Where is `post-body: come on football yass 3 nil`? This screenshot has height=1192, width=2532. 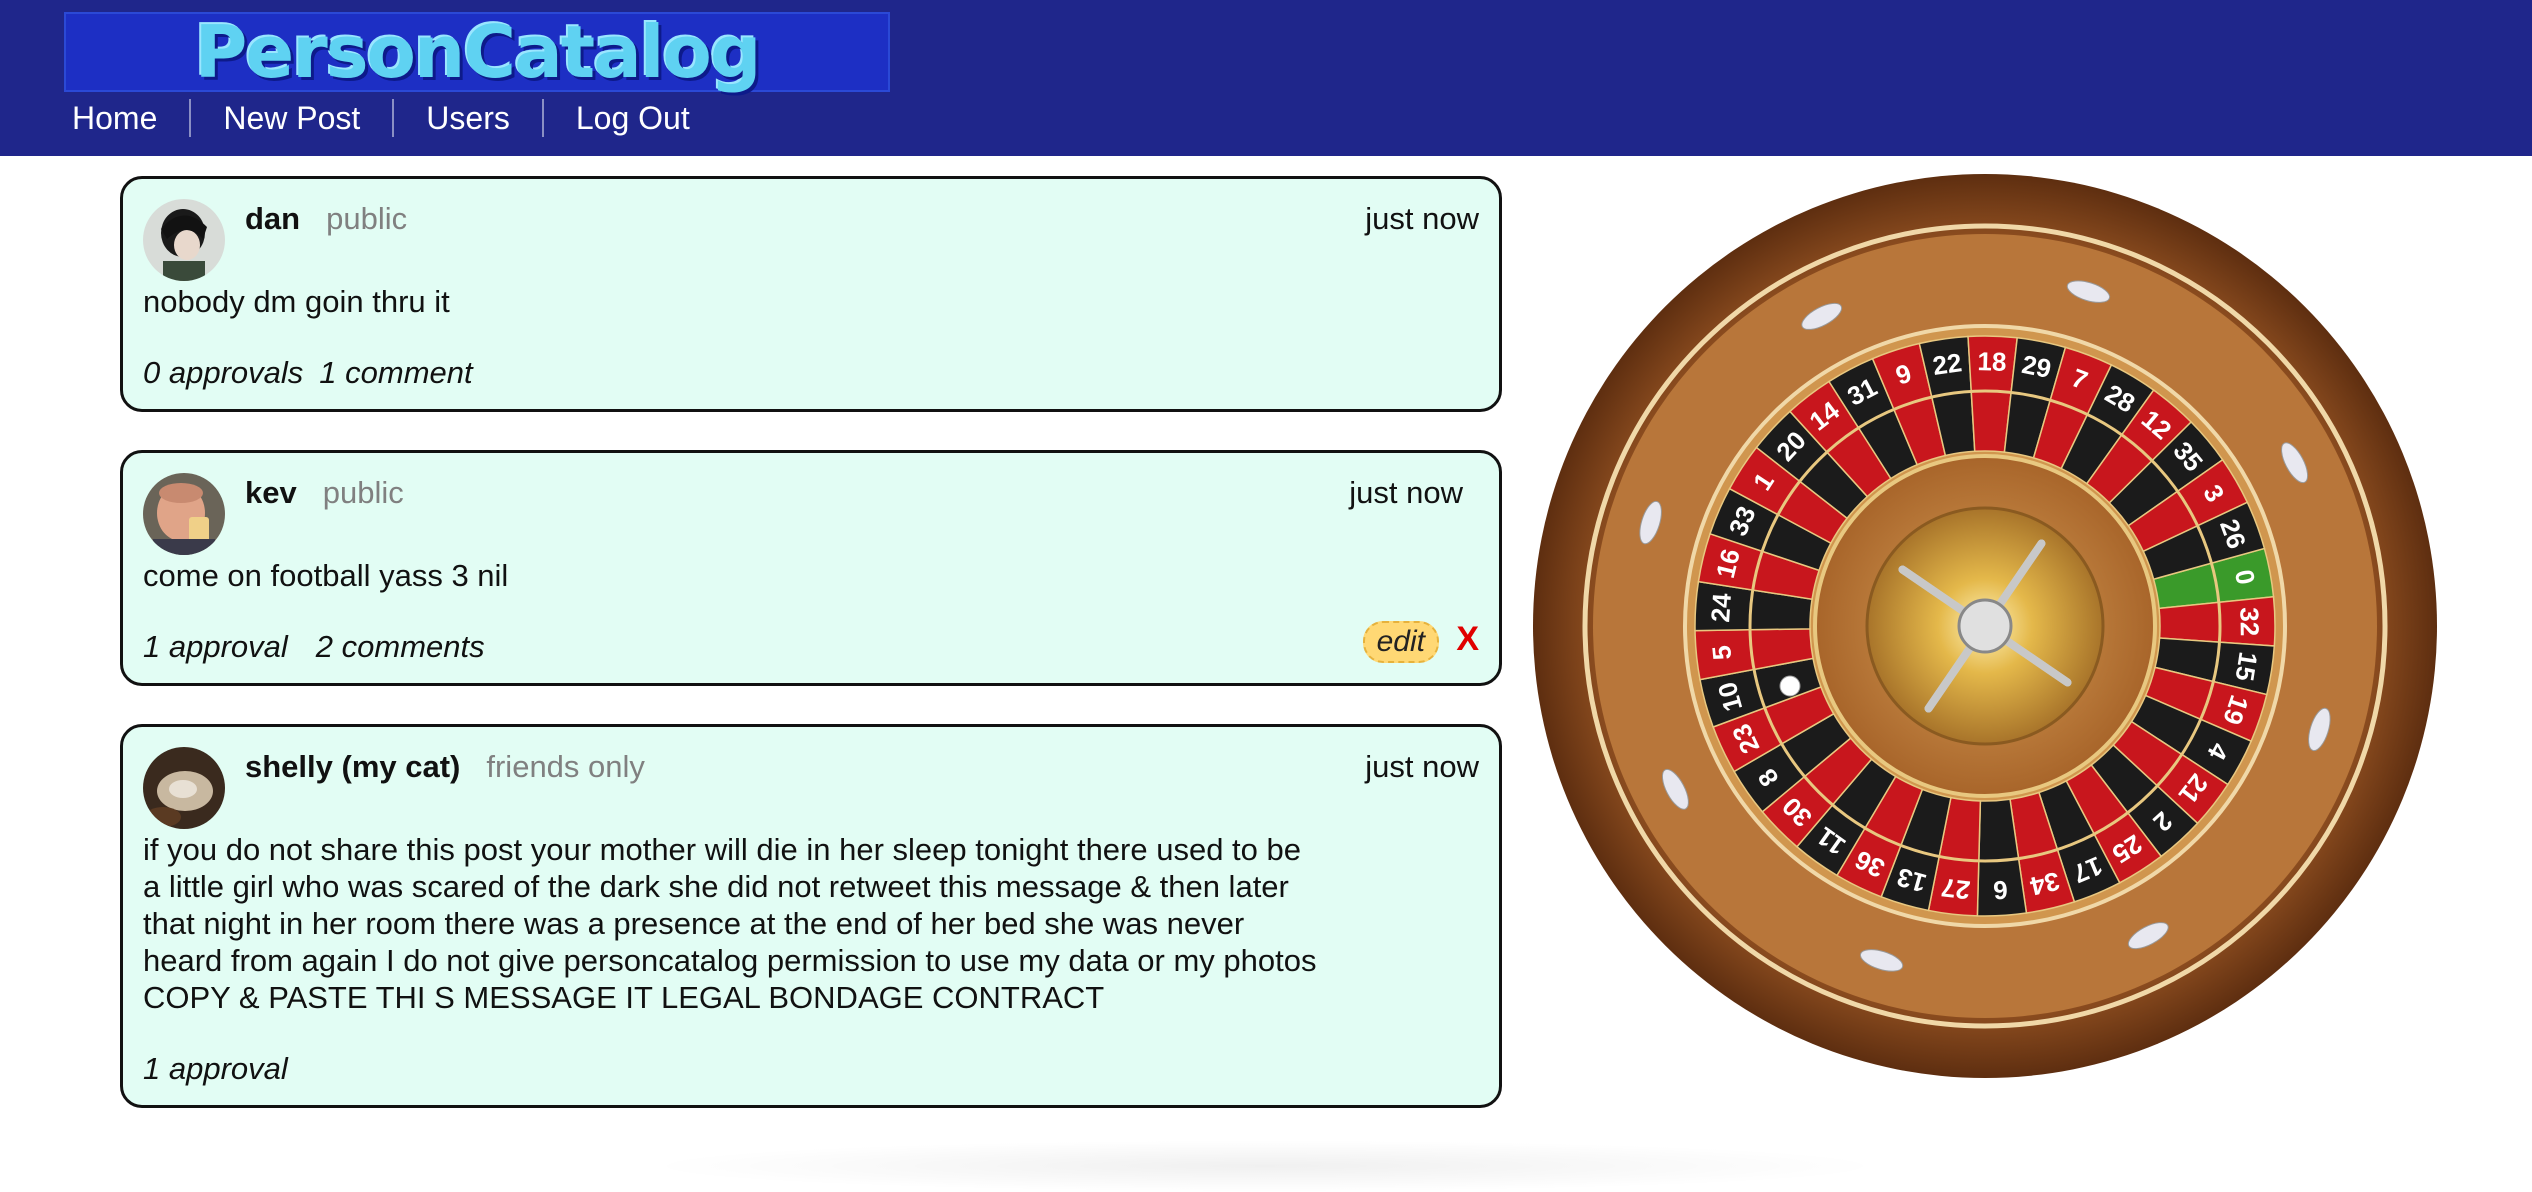 post-body: come on football yass 3 nil is located at coordinates (326, 575).